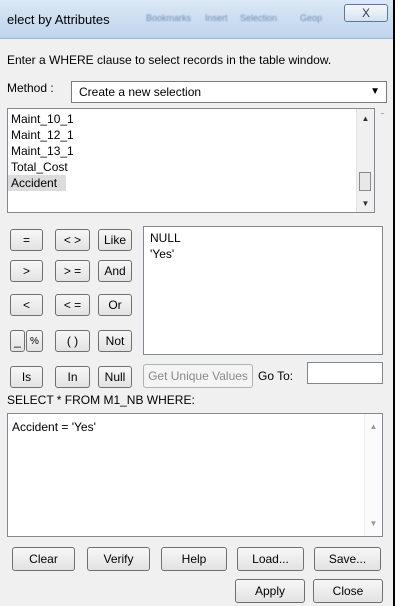 This screenshot has width=401, height=606. Describe the element at coordinates (43, 559) in the screenshot. I see `clear-button: Clear` at that location.